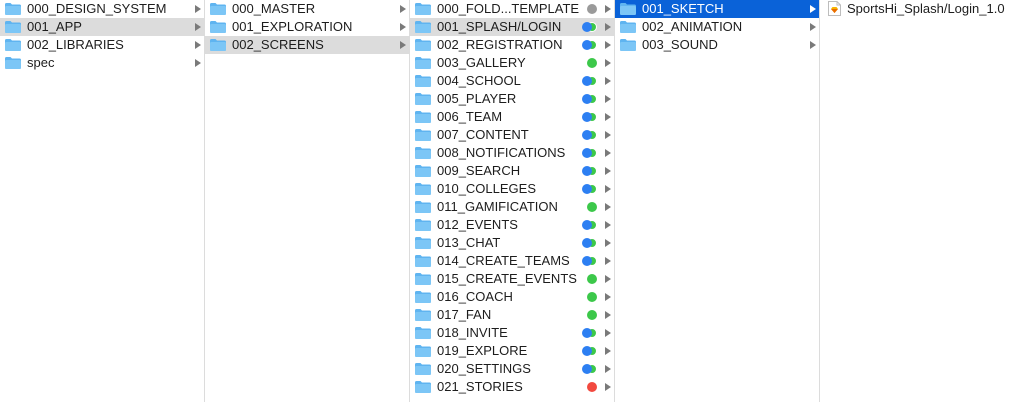 The width and height of the screenshot is (1023, 402). What do you see at coordinates (717, 9) in the screenshot?
I see `folder-row-sketch: 001_SKETCH` at bounding box center [717, 9].